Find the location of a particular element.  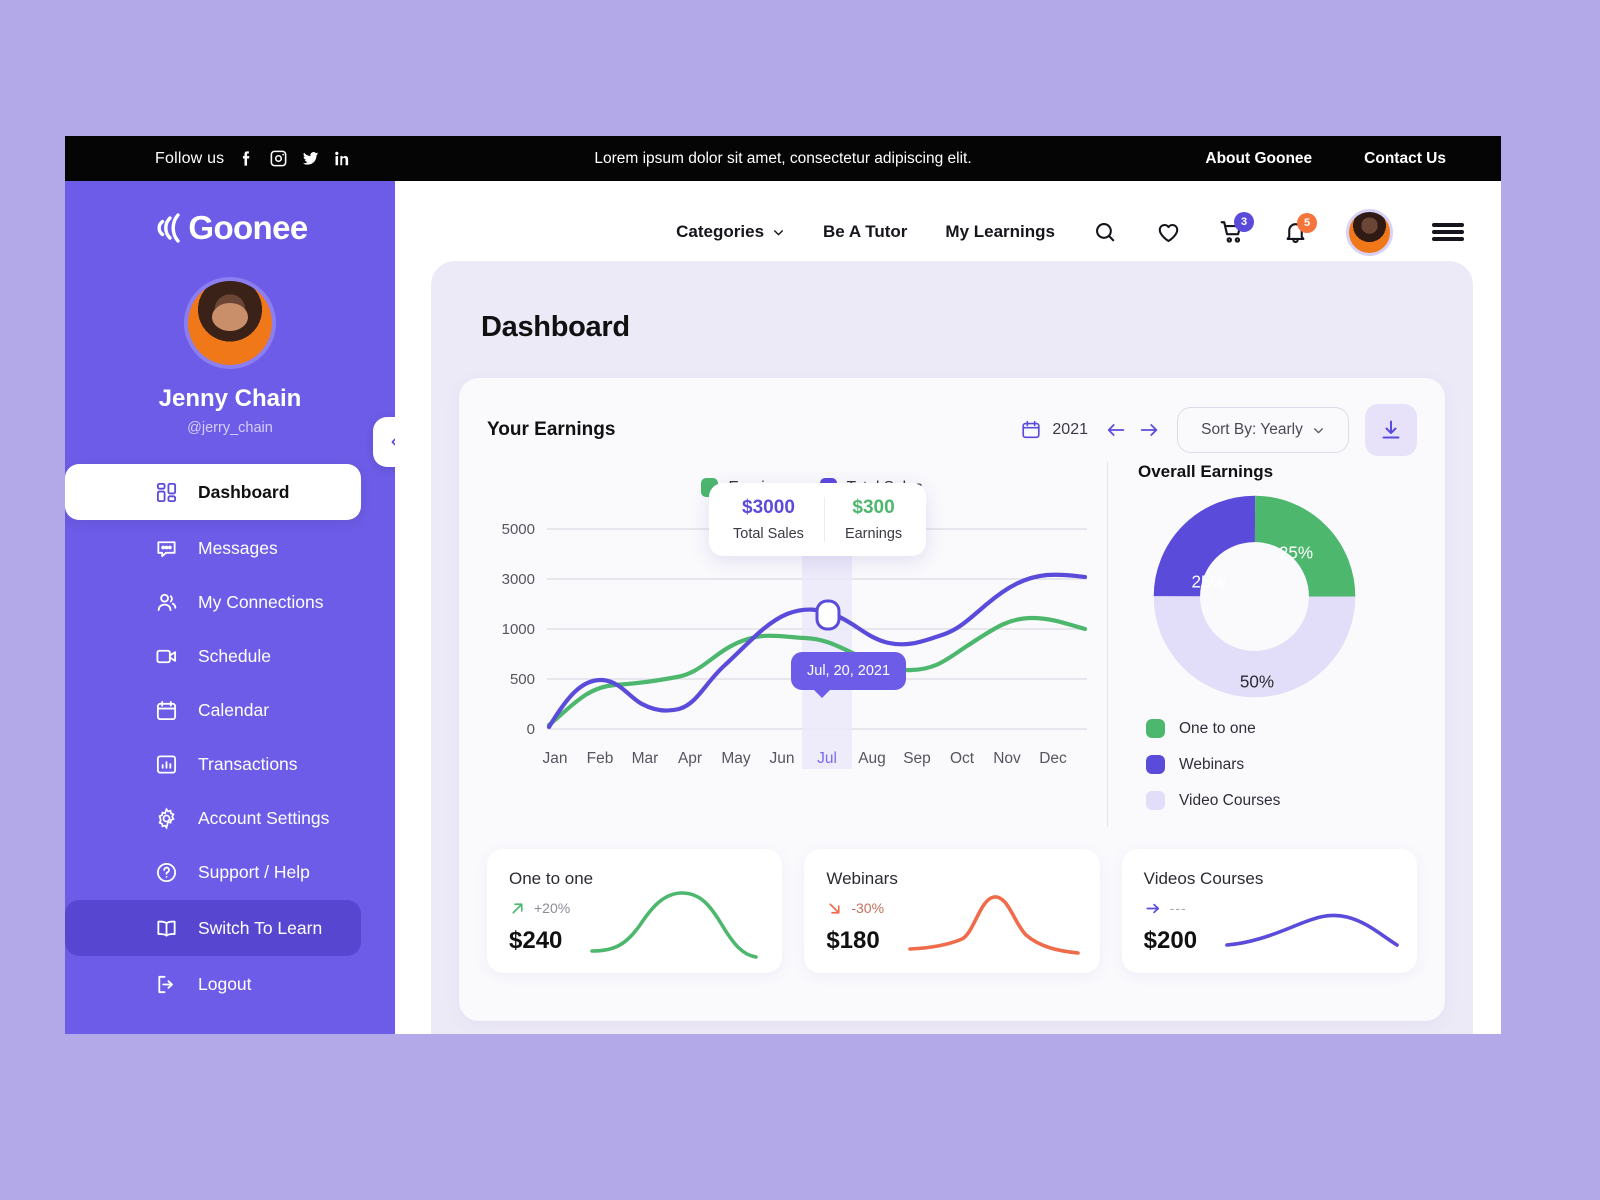

prev-period-button is located at coordinates (1116, 430).